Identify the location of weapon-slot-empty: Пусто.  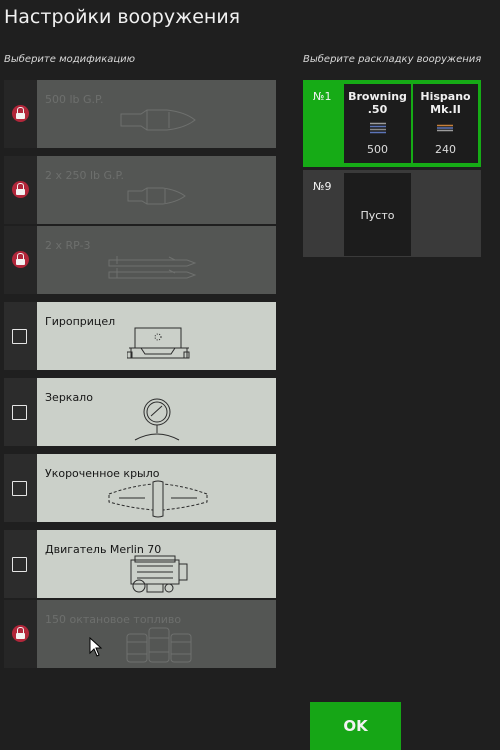
(377, 214).